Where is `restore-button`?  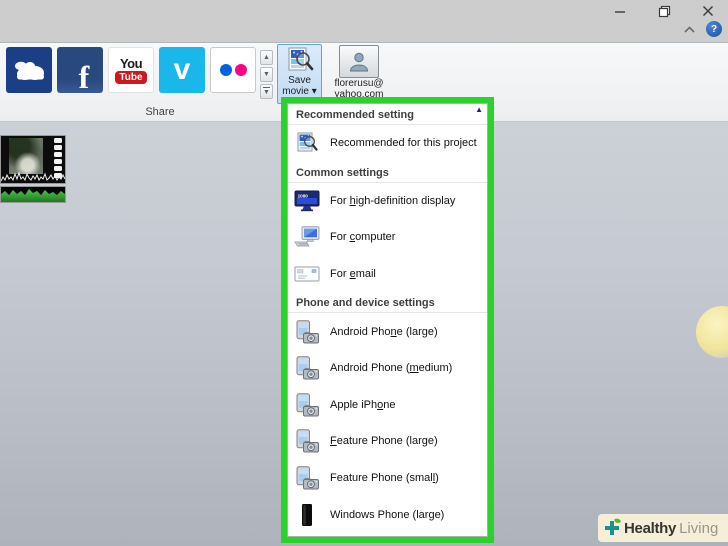 restore-button is located at coordinates (664, 11).